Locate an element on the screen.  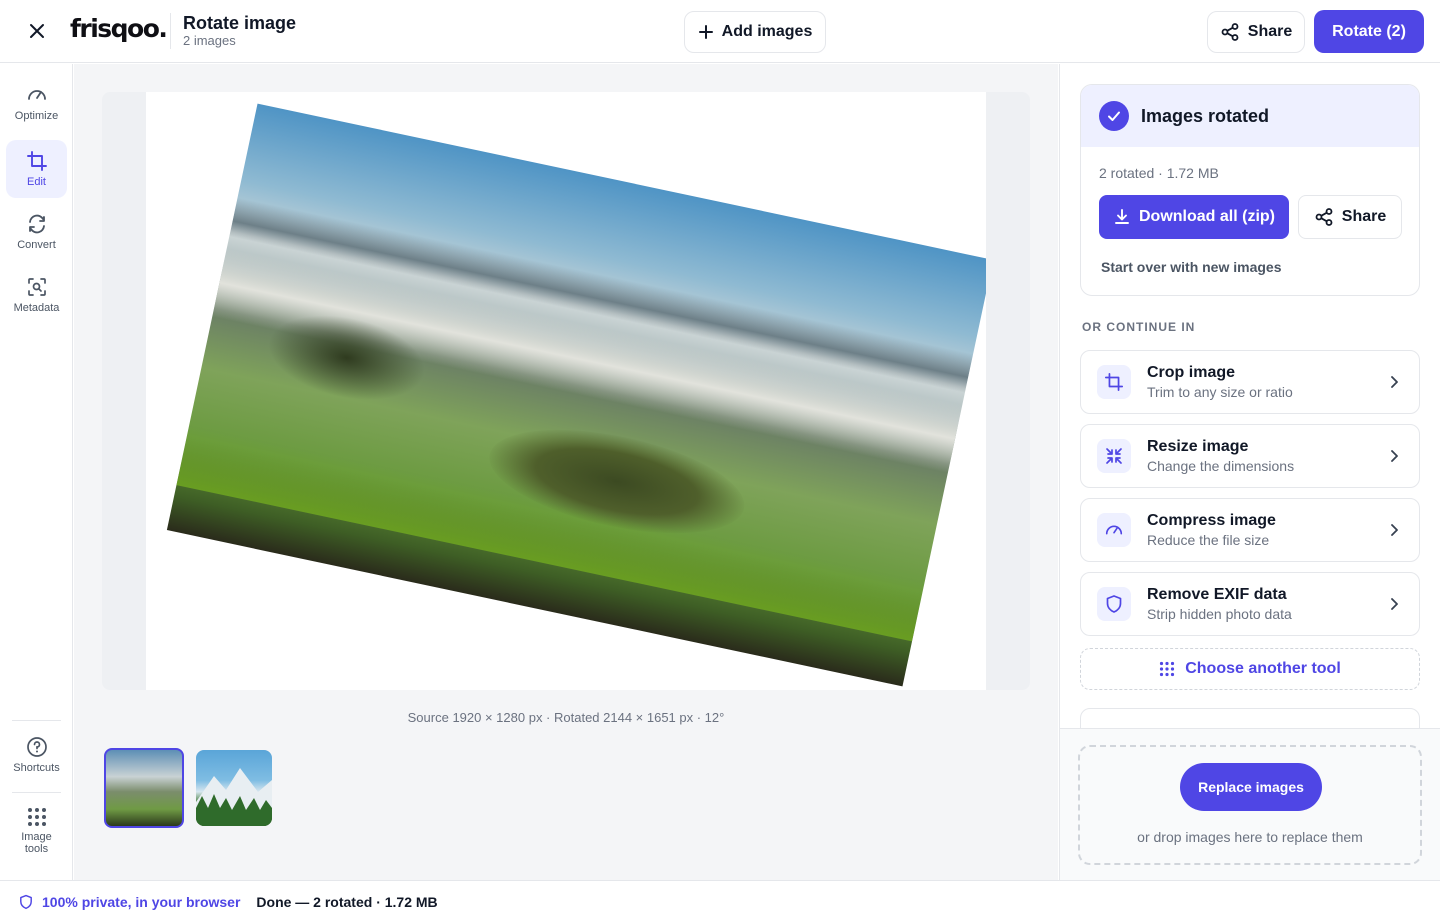
status-header: Images rotated is located at coordinates (1250, 116).